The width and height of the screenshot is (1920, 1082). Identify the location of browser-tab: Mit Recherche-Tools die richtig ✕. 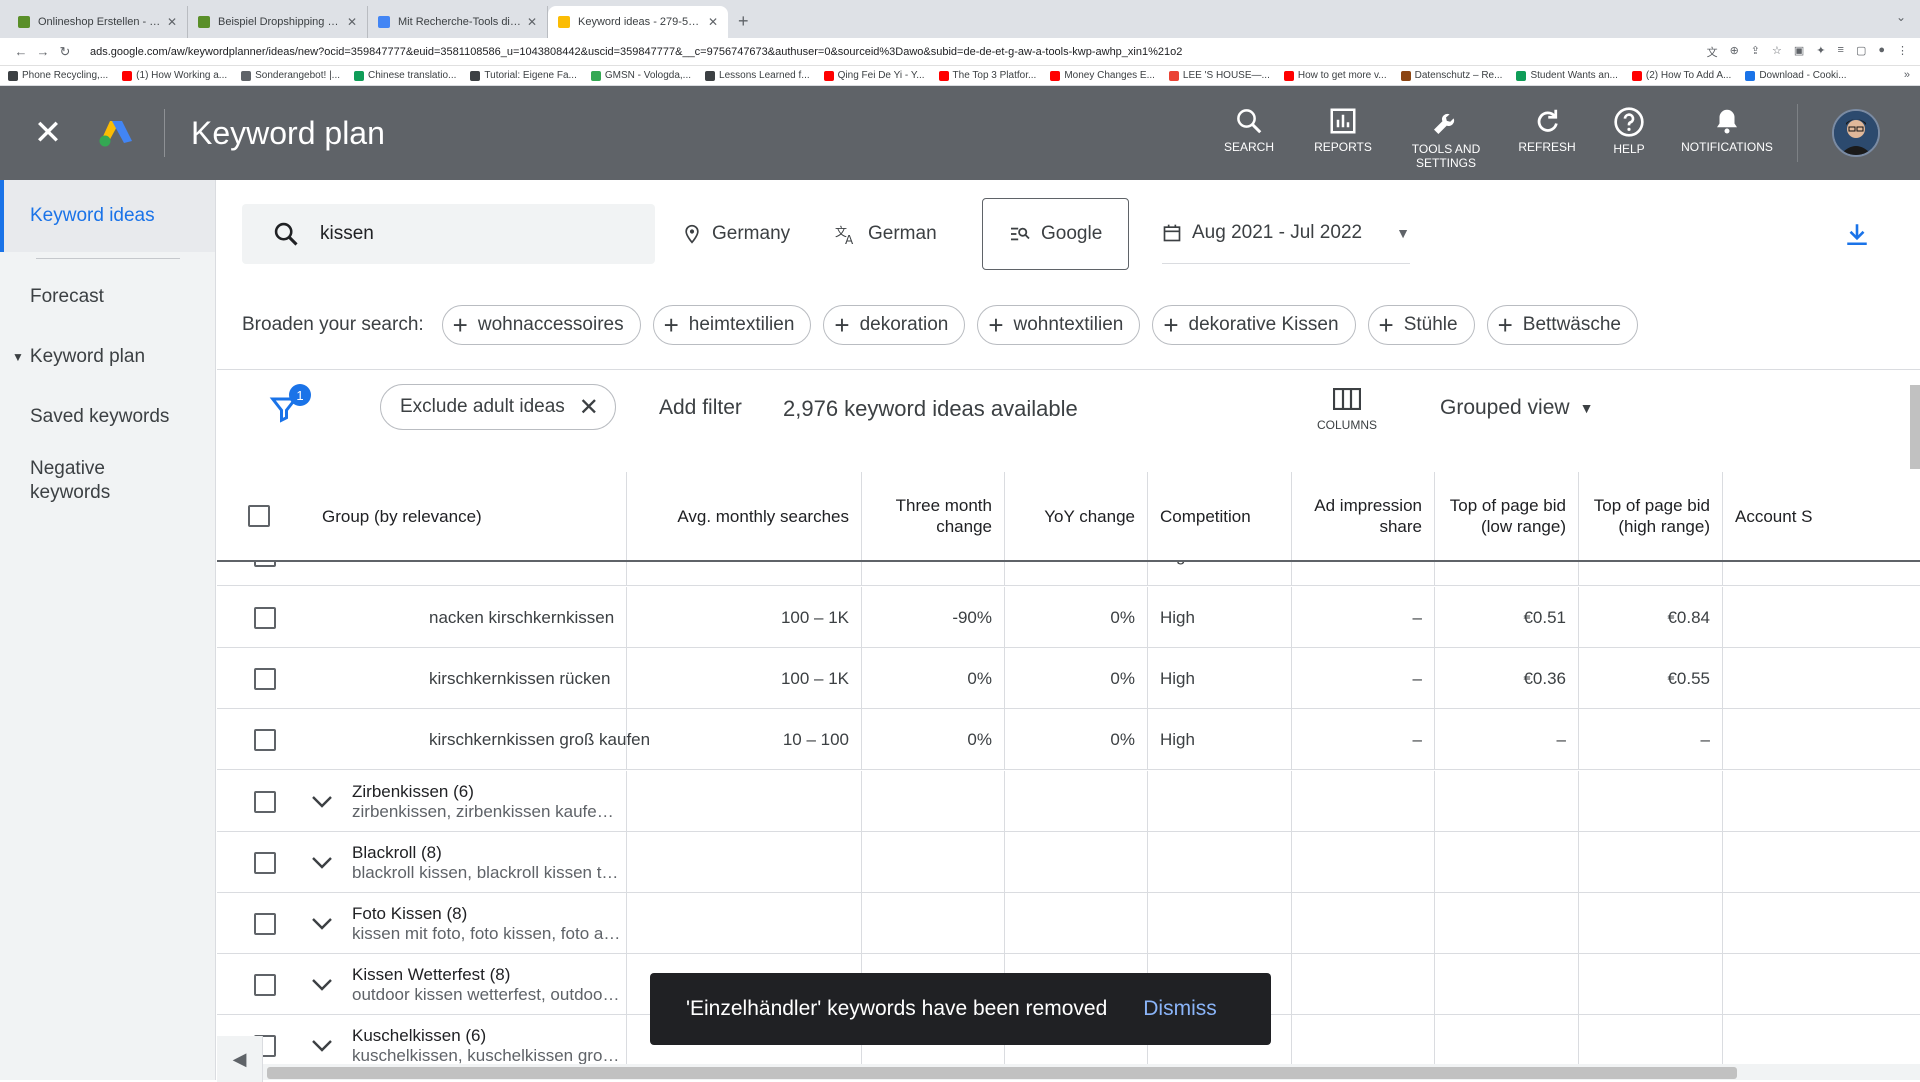
(458, 22).